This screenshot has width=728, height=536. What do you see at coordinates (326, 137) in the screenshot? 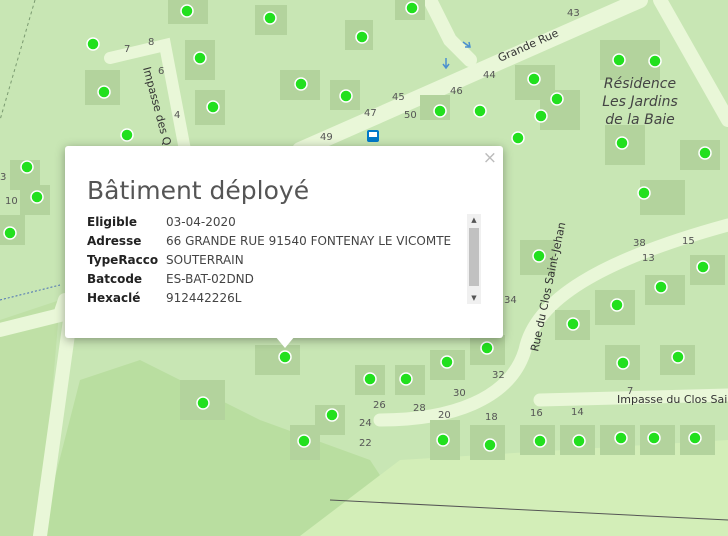
I see `house-number: 49` at bounding box center [326, 137].